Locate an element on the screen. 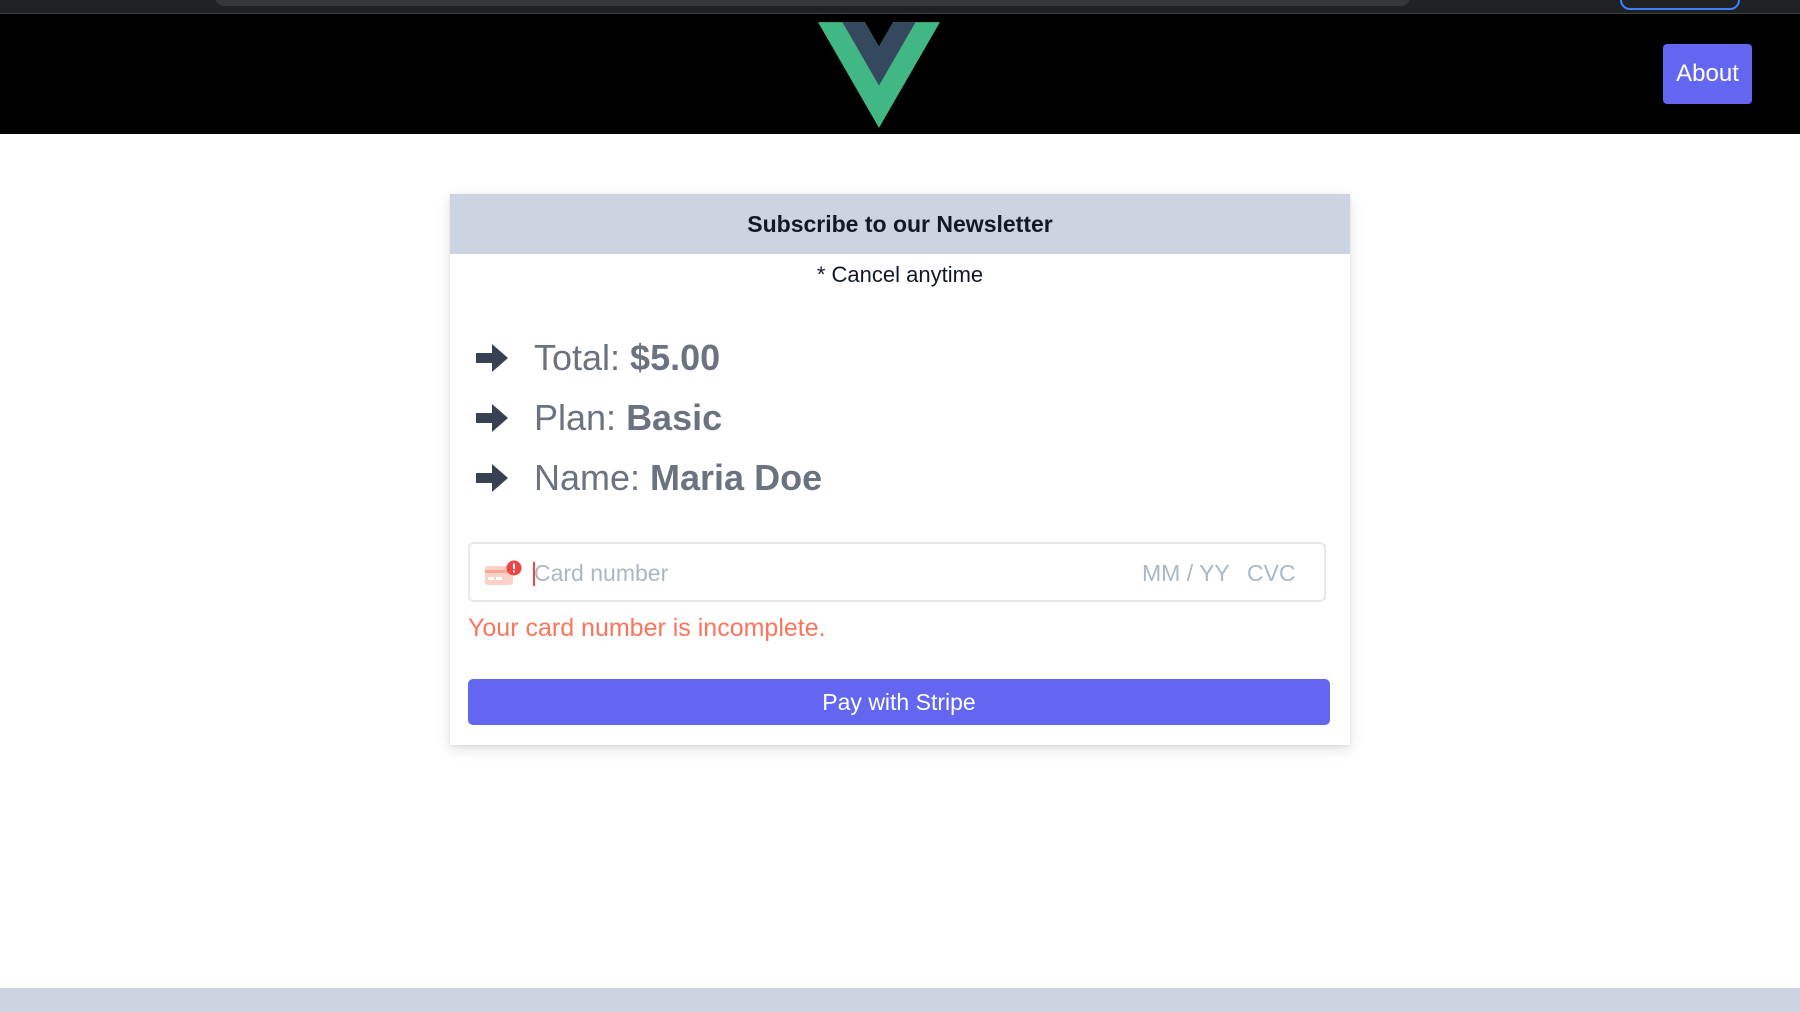 The height and width of the screenshot is (1012, 1800). browser-profile-button is located at coordinates (1680, 5).